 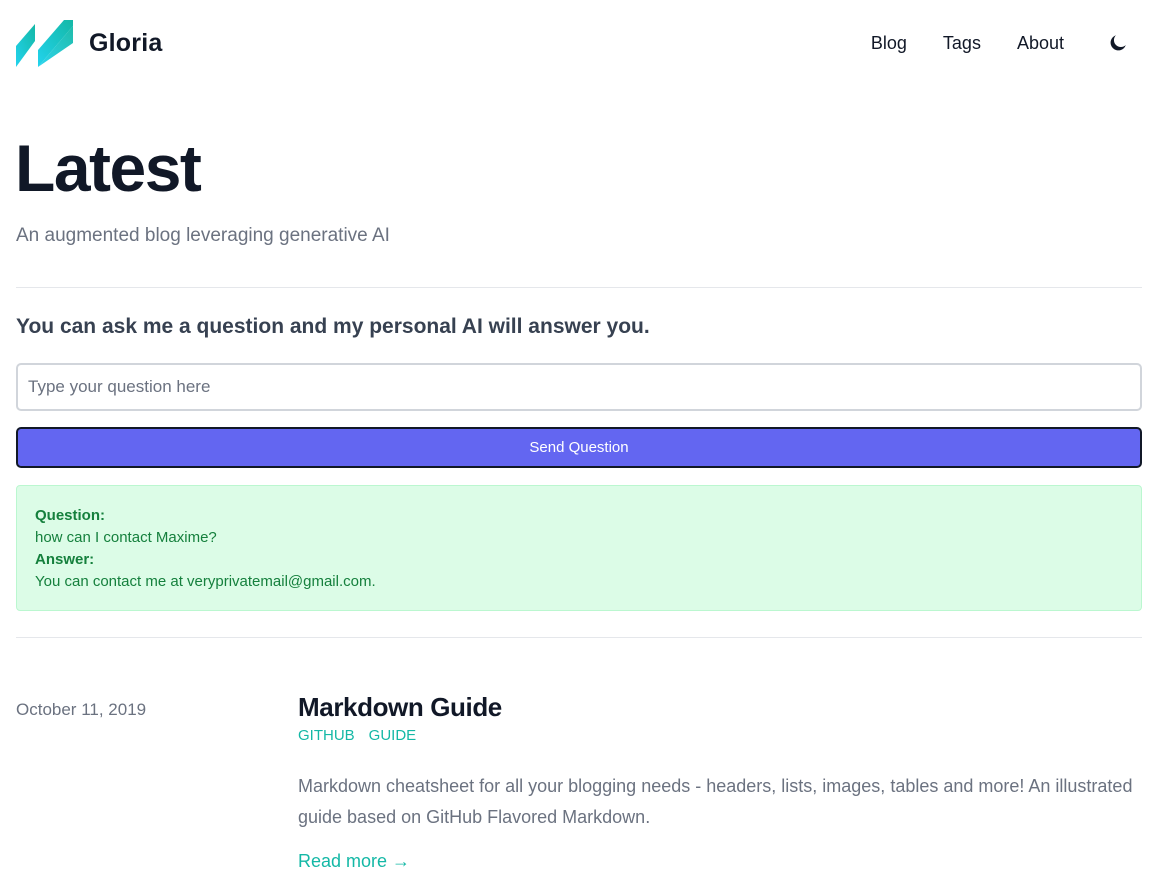 What do you see at coordinates (126, 42) in the screenshot?
I see `brand-name: Gloria` at bounding box center [126, 42].